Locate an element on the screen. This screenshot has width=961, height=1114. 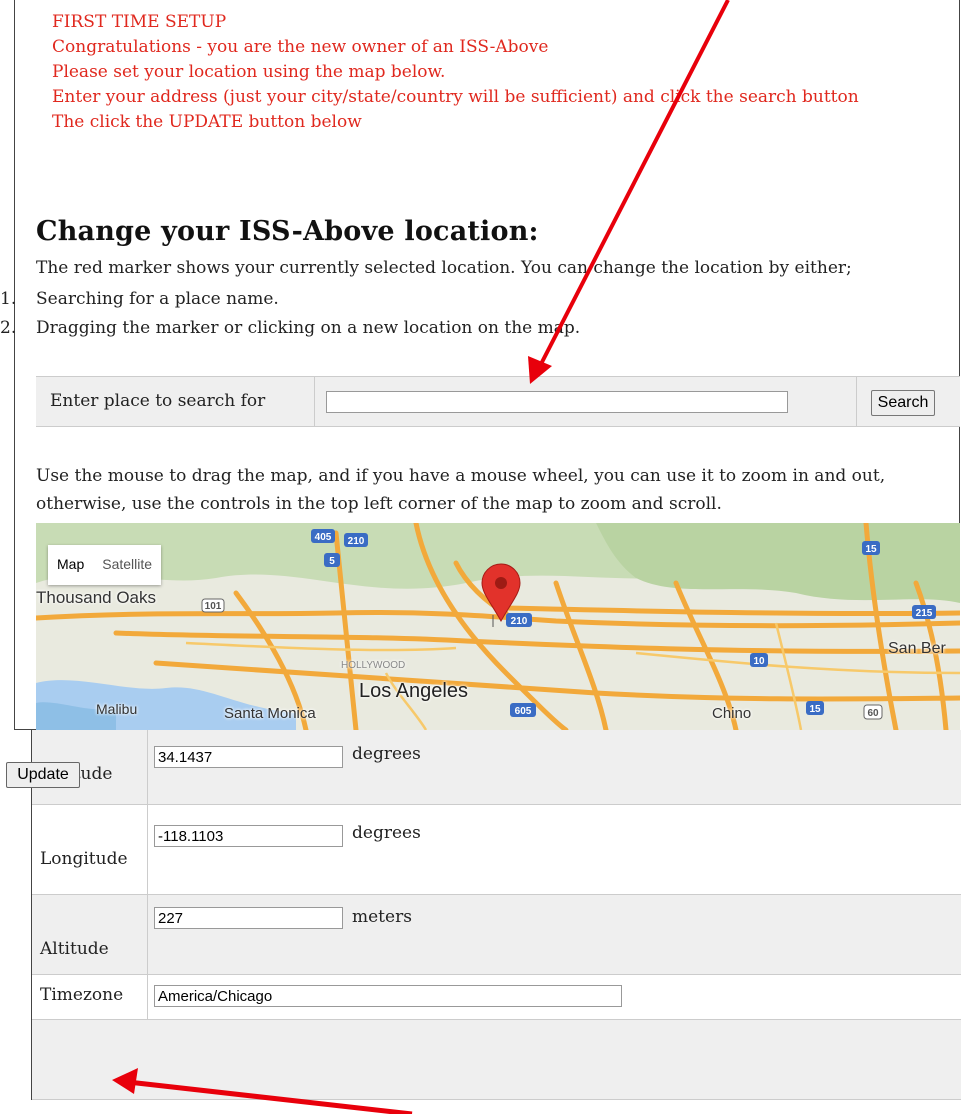
shield-101: 101 is located at coordinates (213, 606).